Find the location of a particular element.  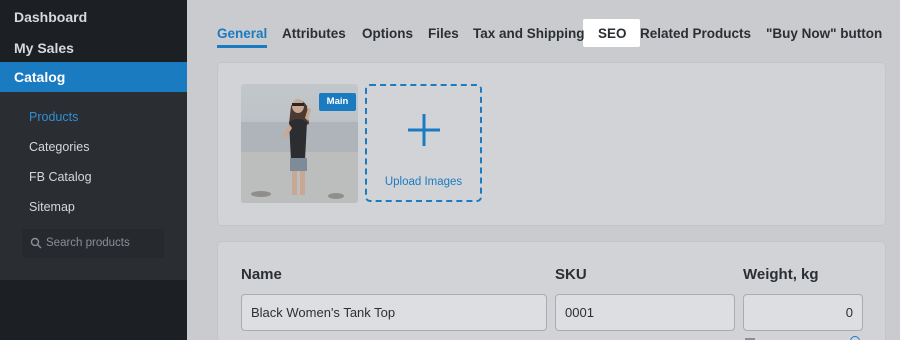

upload-images-button: Upload Images is located at coordinates (423, 143).